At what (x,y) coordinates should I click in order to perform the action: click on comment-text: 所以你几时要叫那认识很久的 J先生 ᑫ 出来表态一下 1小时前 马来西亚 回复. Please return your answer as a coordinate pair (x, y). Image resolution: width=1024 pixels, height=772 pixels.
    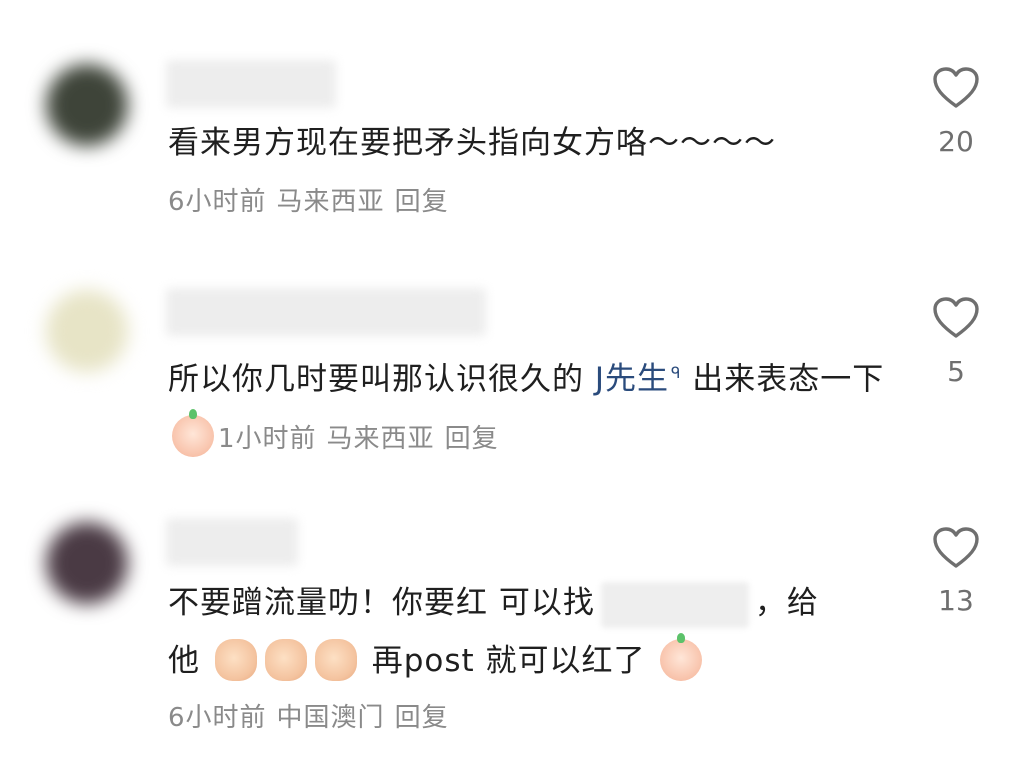
    Looking at the image, I should click on (528, 406).